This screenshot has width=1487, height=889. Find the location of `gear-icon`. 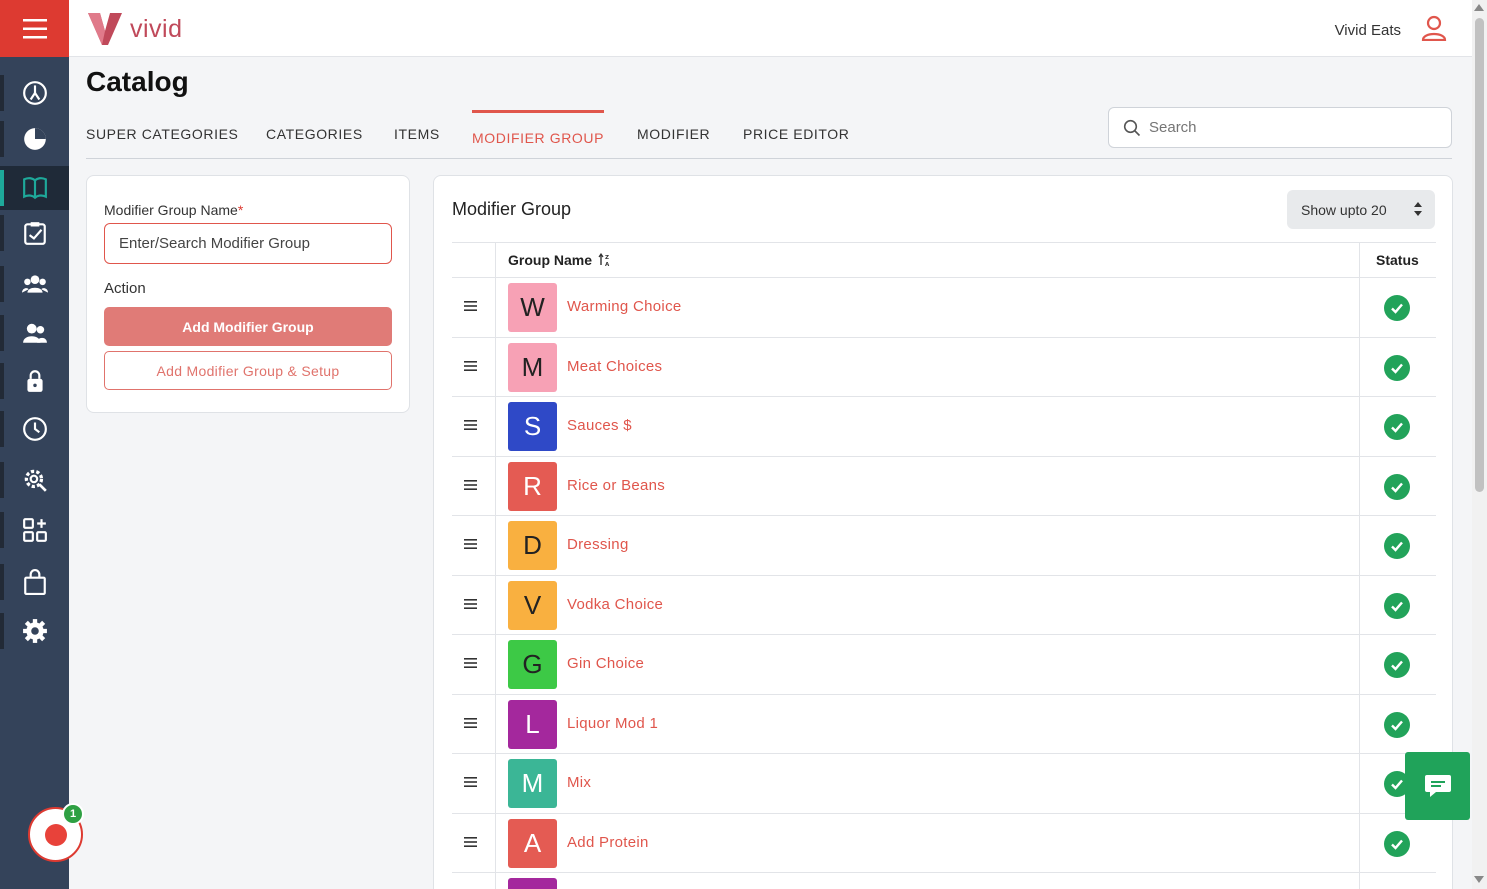

gear-icon is located at coordinates (34, 631).